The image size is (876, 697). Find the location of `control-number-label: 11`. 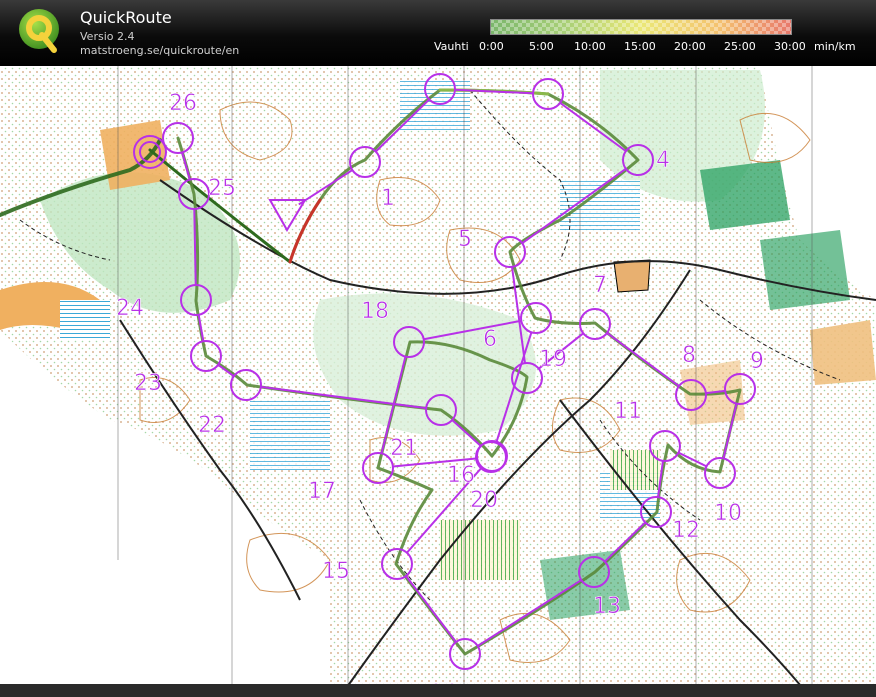

control-number-label: 11 is located at coordinates (628, 411).